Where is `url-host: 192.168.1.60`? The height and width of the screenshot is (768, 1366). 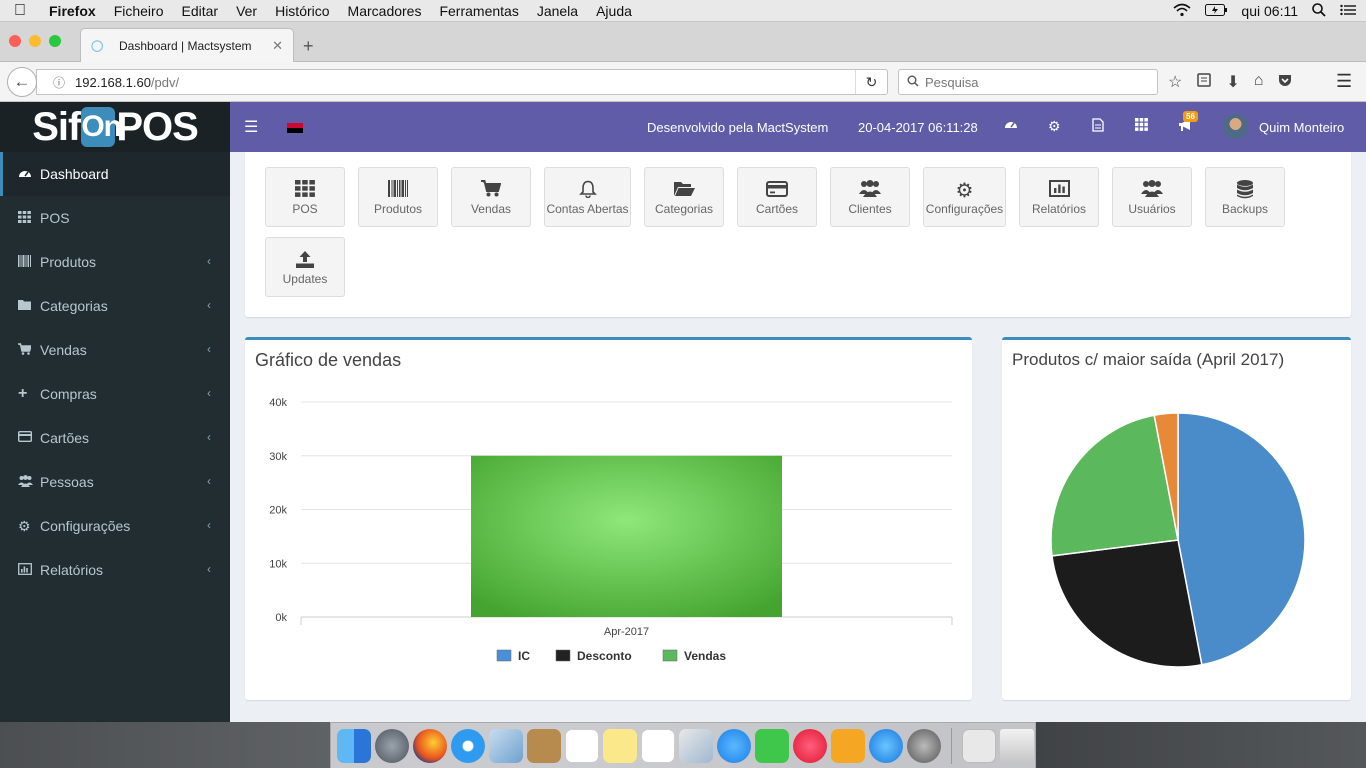
url-host: 192.168.1.60 is located at coordinates (113, 82).